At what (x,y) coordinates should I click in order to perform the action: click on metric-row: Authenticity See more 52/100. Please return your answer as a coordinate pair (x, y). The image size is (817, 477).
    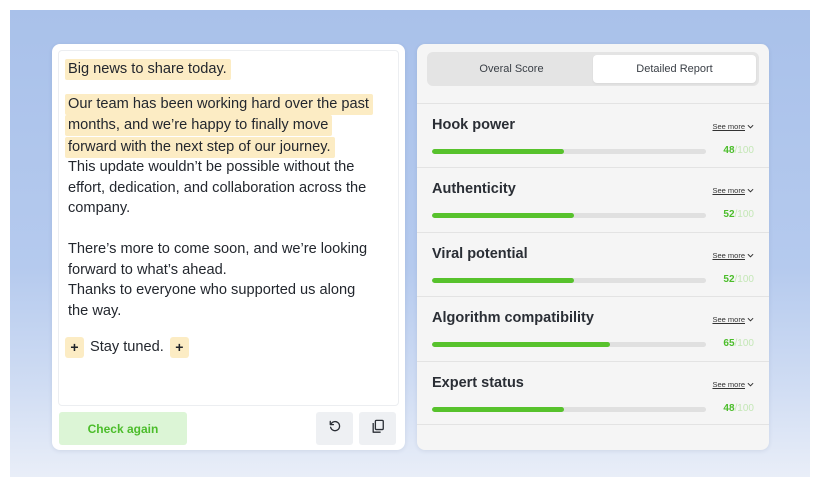
    Looking at the image, I should click on (593, 199).